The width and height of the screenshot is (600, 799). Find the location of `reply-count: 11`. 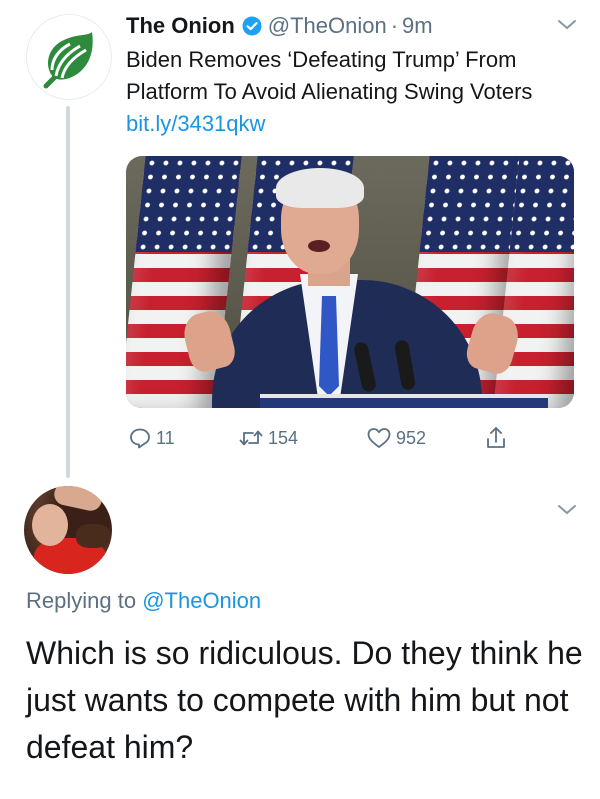

reply-count: 11 is located at coordinates (165, 437).